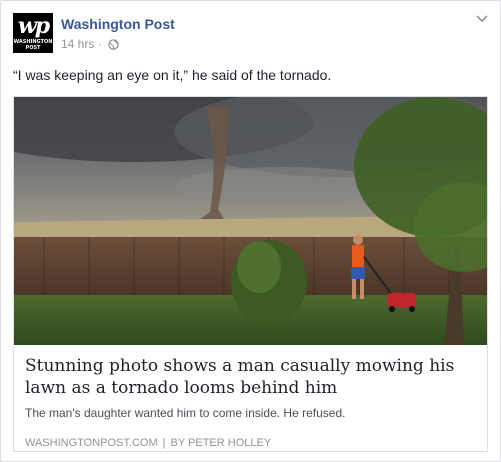  Describe the element at coordinates (77, 44) in the screenshot. I see `post-timestamp: 14 hrs` at that location.